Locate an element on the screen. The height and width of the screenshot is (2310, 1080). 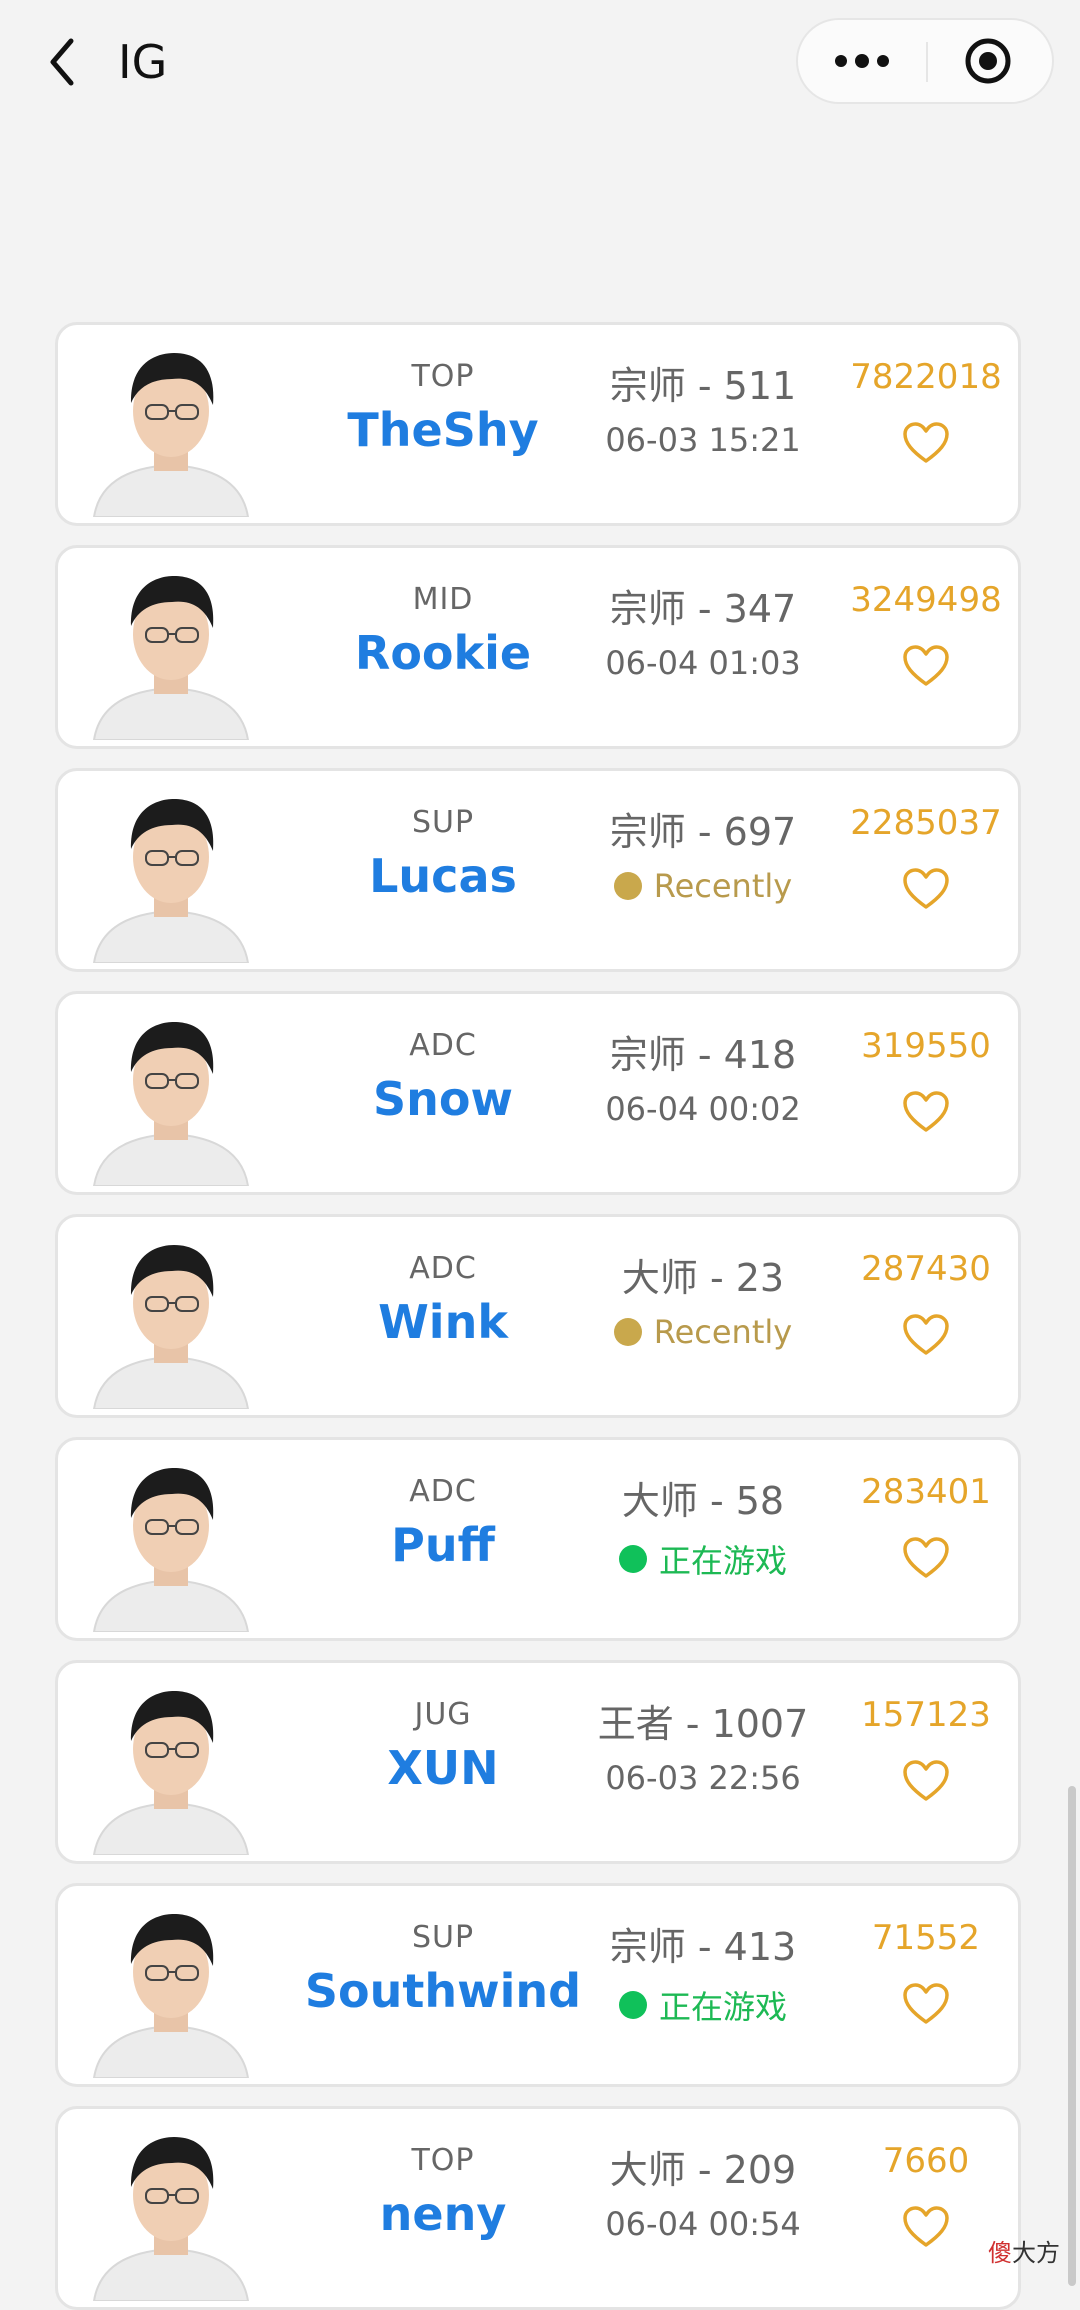
player-status: 06-04 00:54 is located at coordinates (703, 2224).